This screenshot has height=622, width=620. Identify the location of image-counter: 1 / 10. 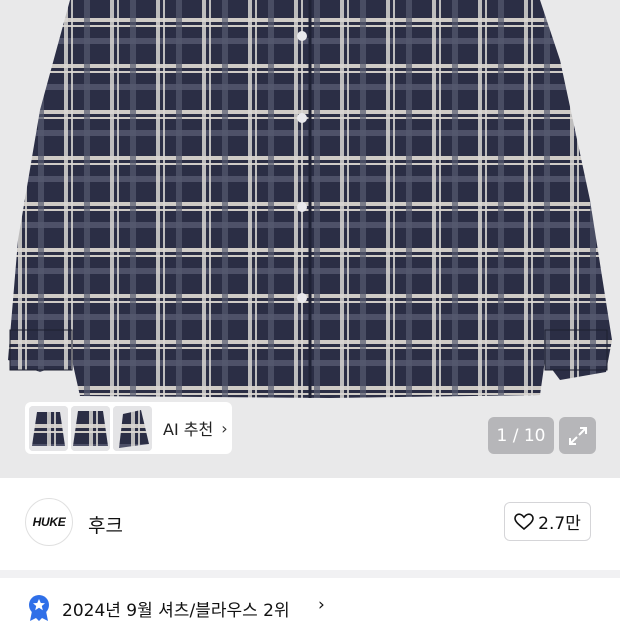
(521, 435).